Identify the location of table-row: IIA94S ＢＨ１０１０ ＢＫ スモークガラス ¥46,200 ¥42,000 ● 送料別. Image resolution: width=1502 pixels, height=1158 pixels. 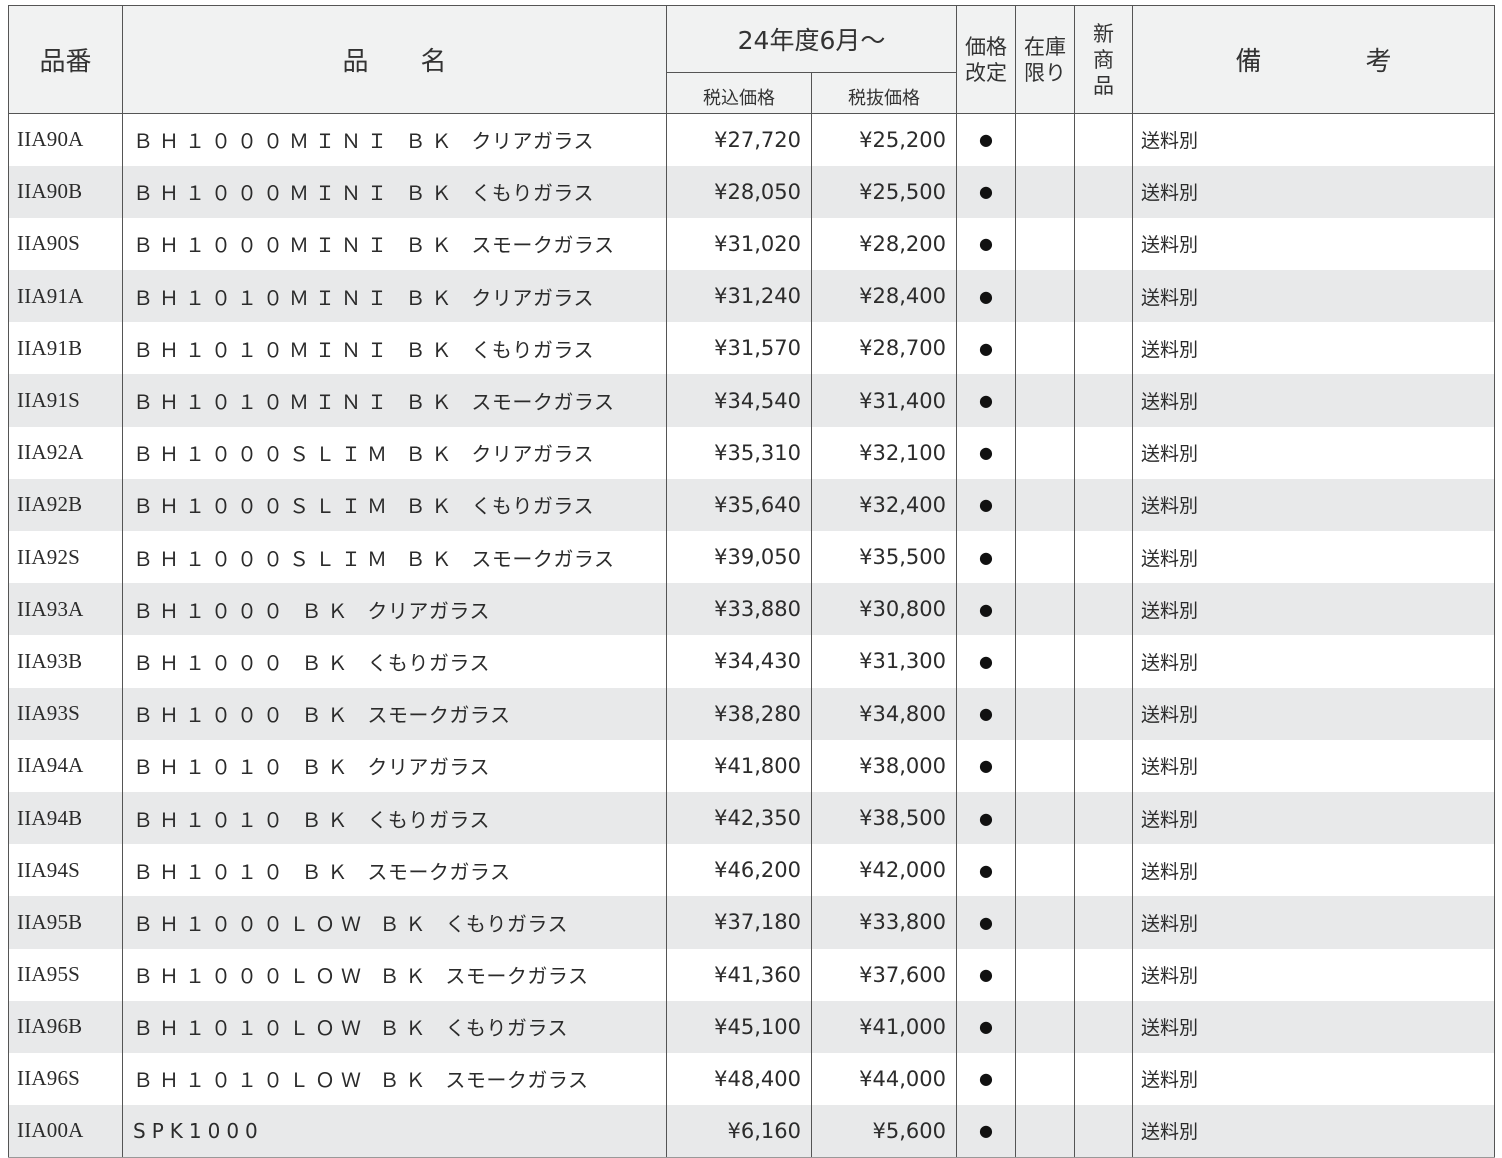
(751, 870).